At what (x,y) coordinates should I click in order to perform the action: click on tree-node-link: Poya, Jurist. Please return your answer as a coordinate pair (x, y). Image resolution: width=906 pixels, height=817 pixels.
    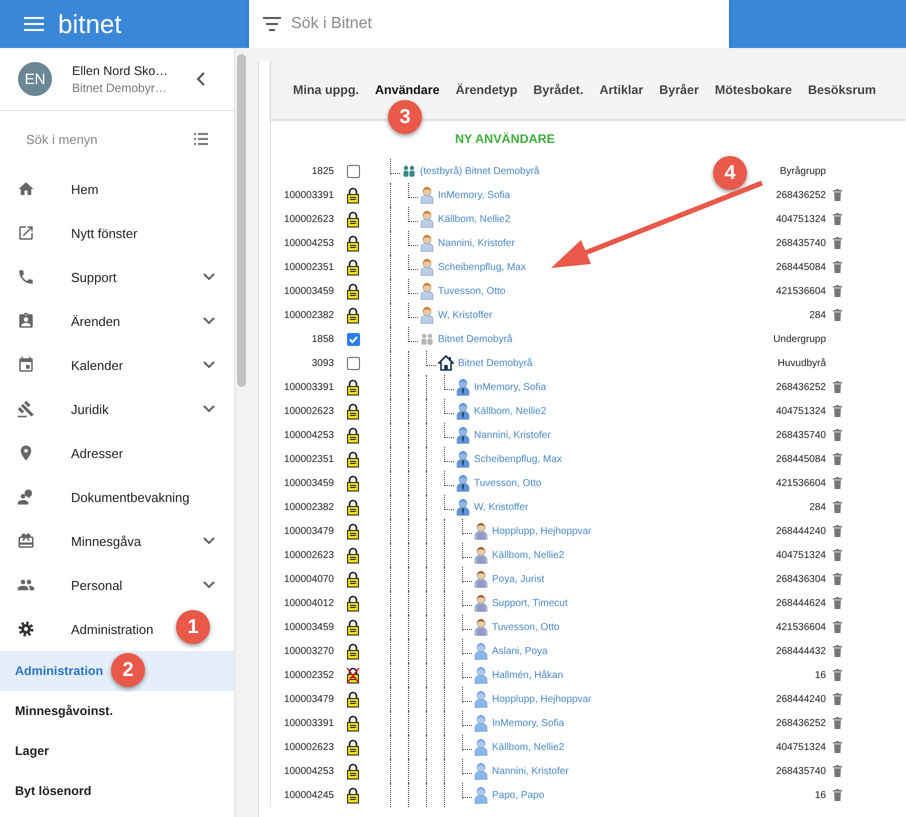
    Looking at the image, I should click on (518, 579).